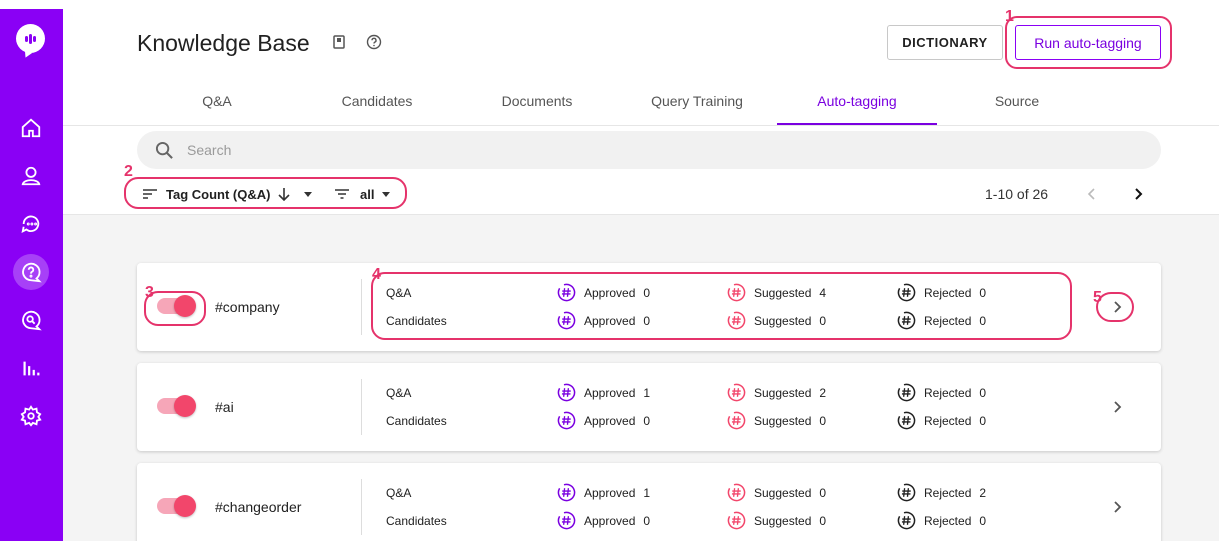 The image size is (1219, 541). Describe the element at coordinates (983, 492) in the screenshot. I see `rejected-count: 2` at that location.